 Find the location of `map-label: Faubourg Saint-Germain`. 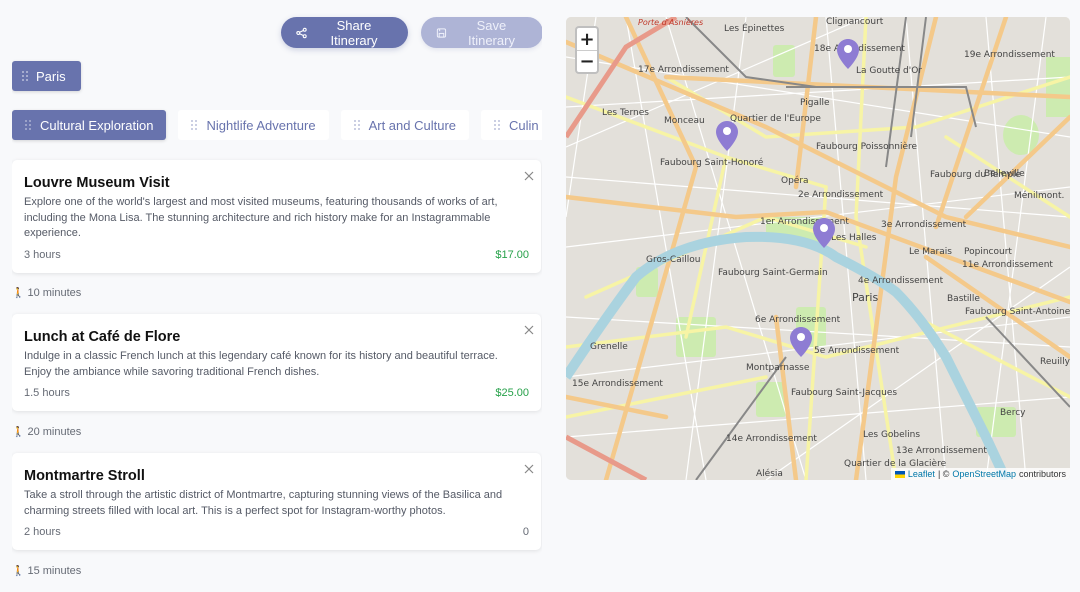

map-label: Faubourg Saint-Germain is located at coordinates (773, 273).